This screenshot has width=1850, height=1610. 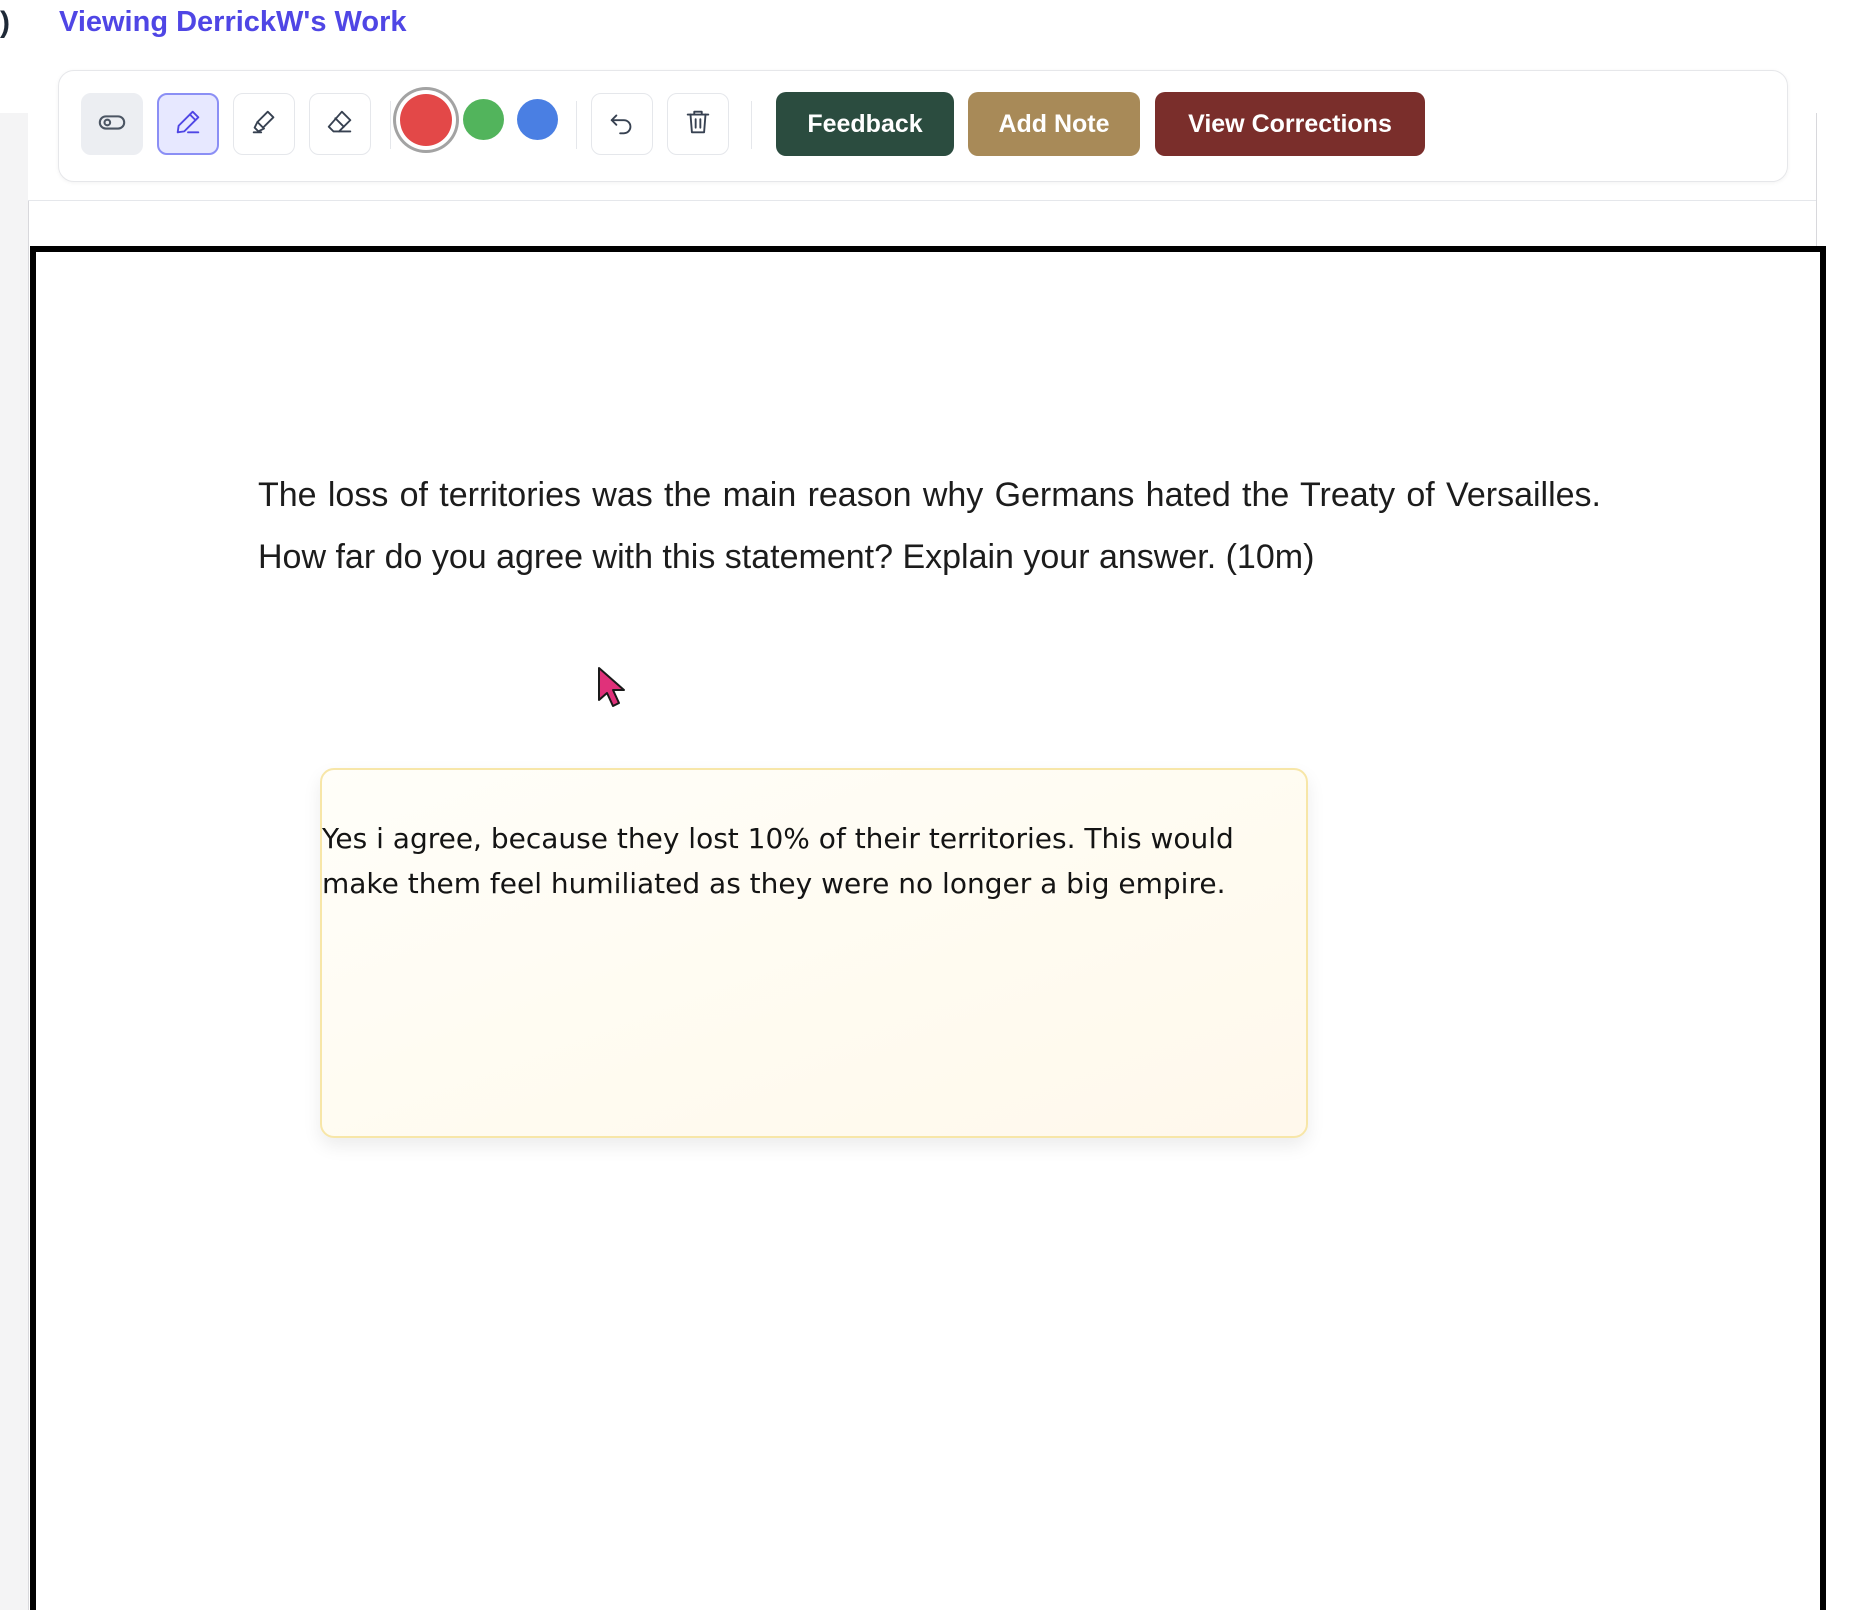 I want to click on eraser-icon, so click(x=340, y=124).